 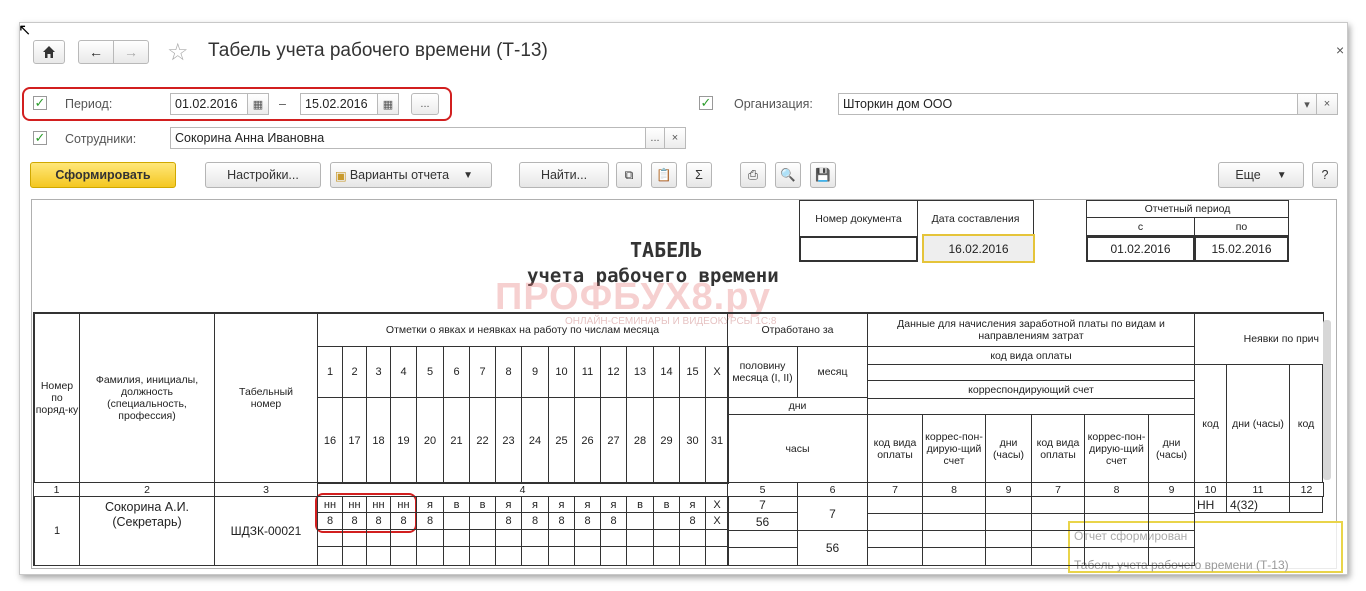 What do you see at coordinates (266, 397) in the screenshot?
I see `col-tab-header: Табельный номер` at bounding box center [266, 397].